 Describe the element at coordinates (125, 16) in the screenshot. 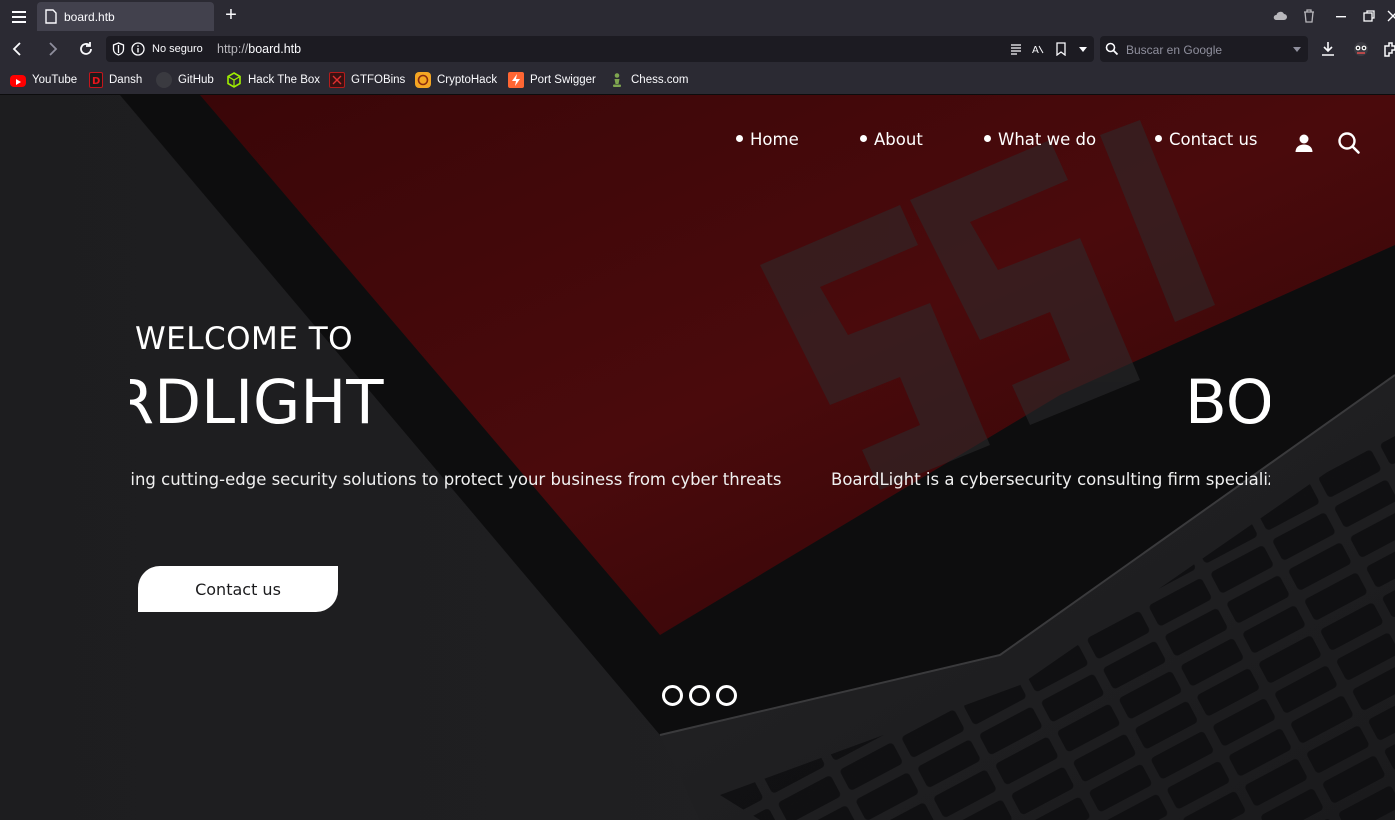

I see `browser-tab: board.htb` at that location.